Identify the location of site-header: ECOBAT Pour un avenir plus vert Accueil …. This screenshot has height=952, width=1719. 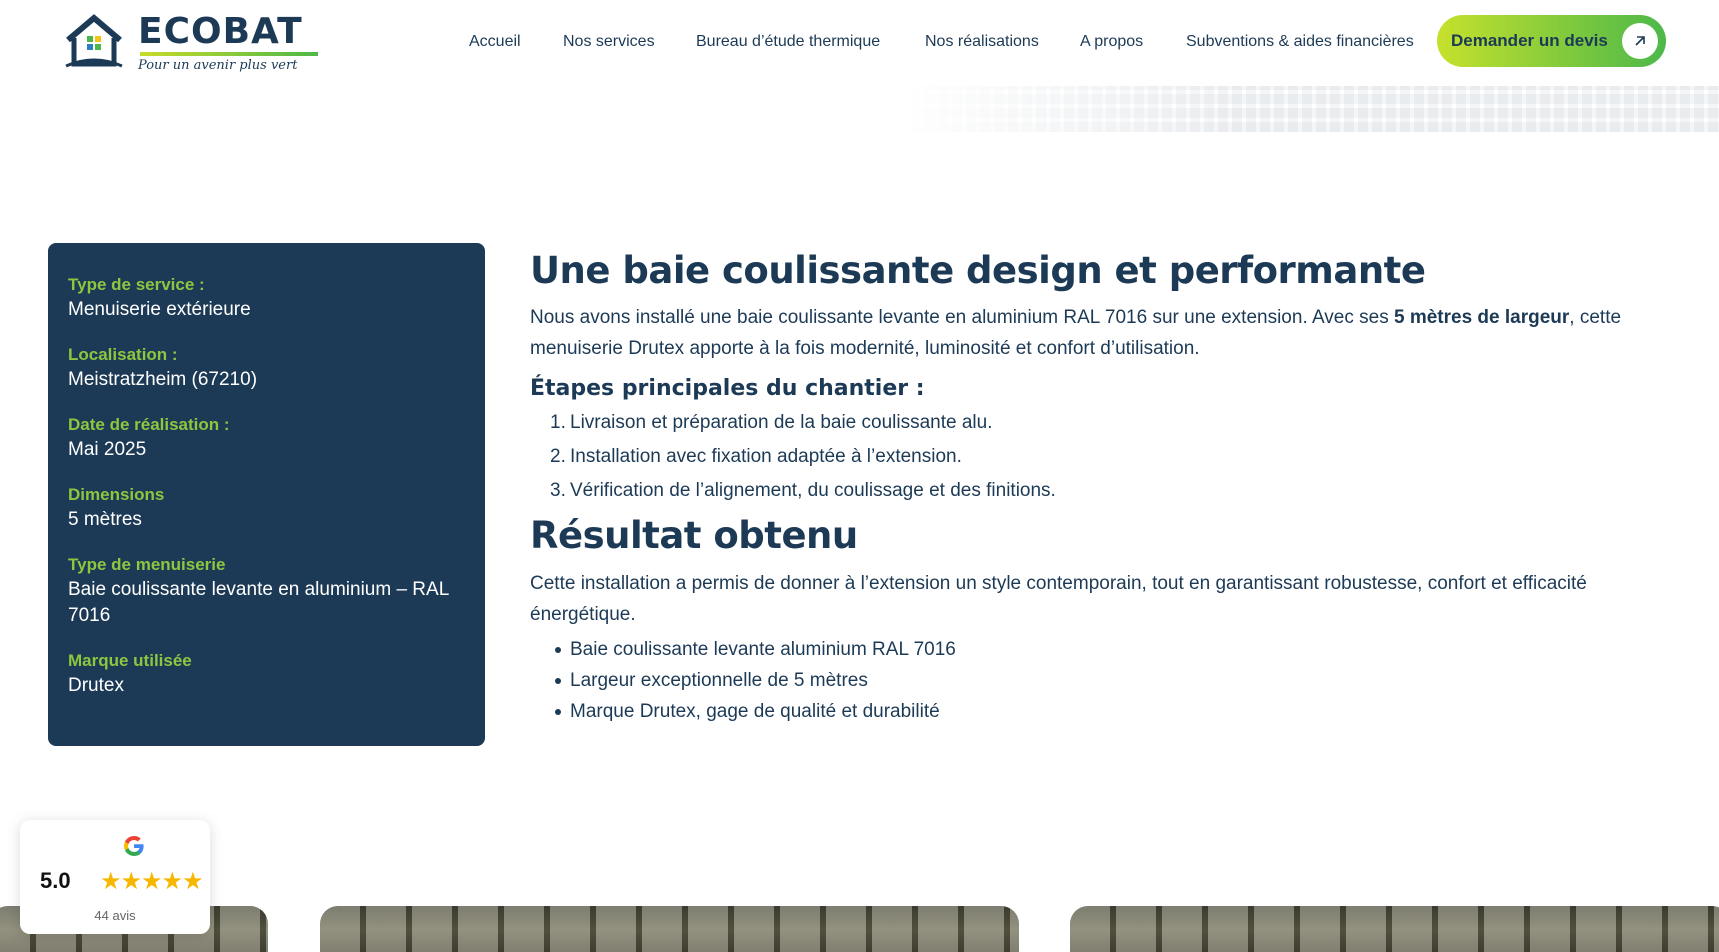
(859, 42).